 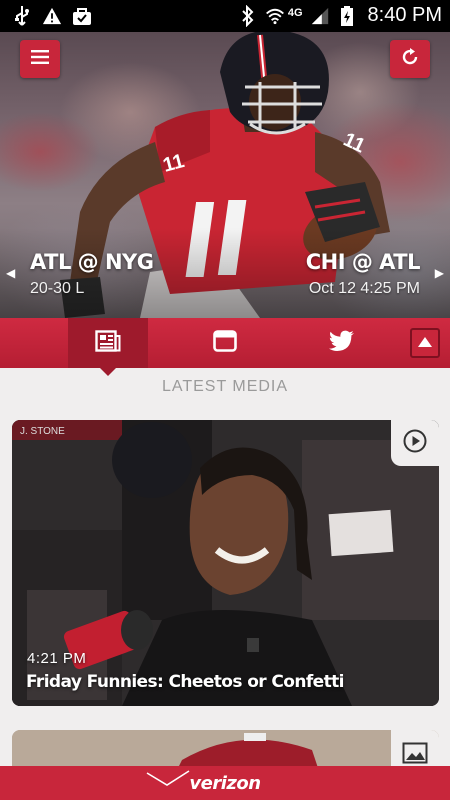 I want to click on usb-icon, so click(x=22, y=16).